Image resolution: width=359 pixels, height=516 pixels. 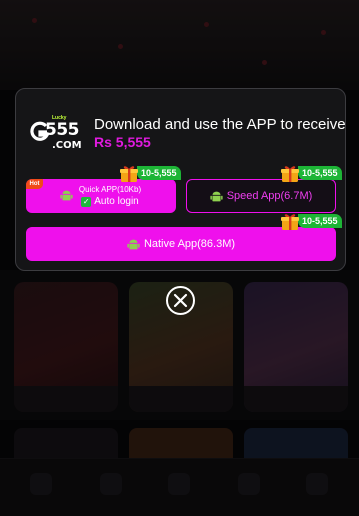 What do you see at coordinates (62, 130) in the screenshot?
I see `logo-text: 555` at bounding box center [62, 130].